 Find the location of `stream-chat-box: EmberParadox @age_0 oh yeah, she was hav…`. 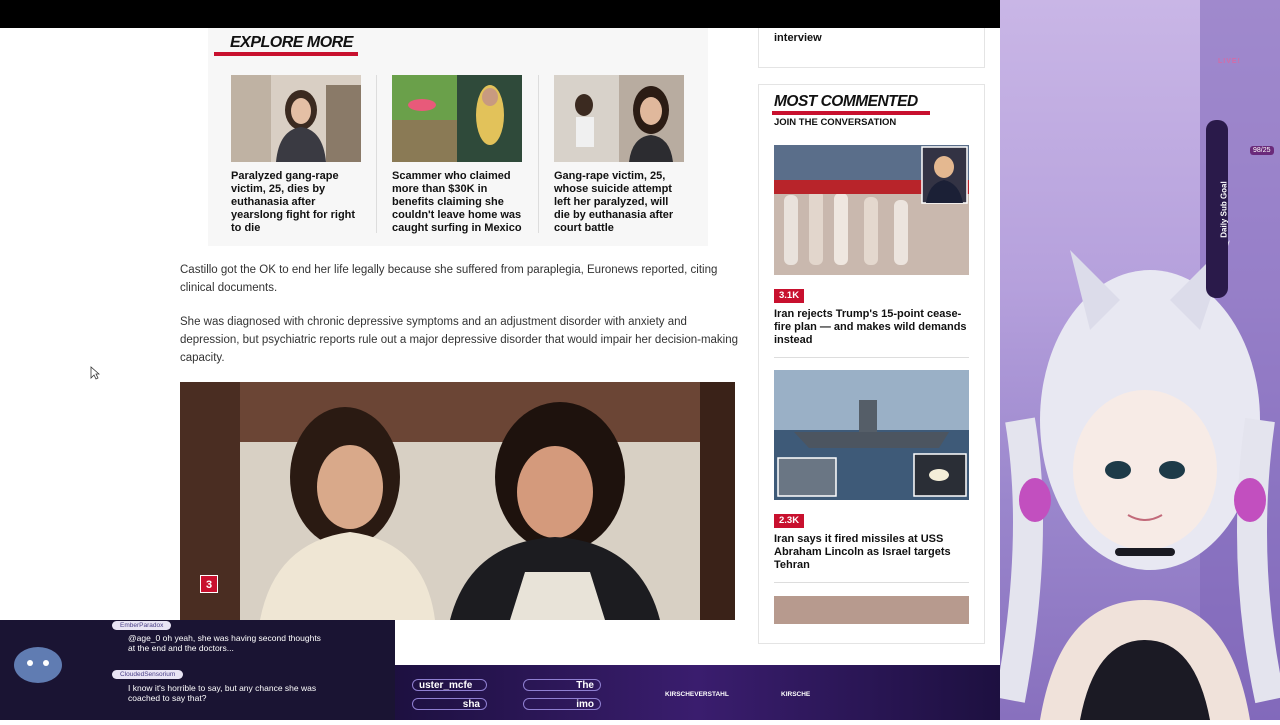

stream-chat-box: EmberParadox @age_0 oh yeah, she was hav… is located at coordinates (197, 670).